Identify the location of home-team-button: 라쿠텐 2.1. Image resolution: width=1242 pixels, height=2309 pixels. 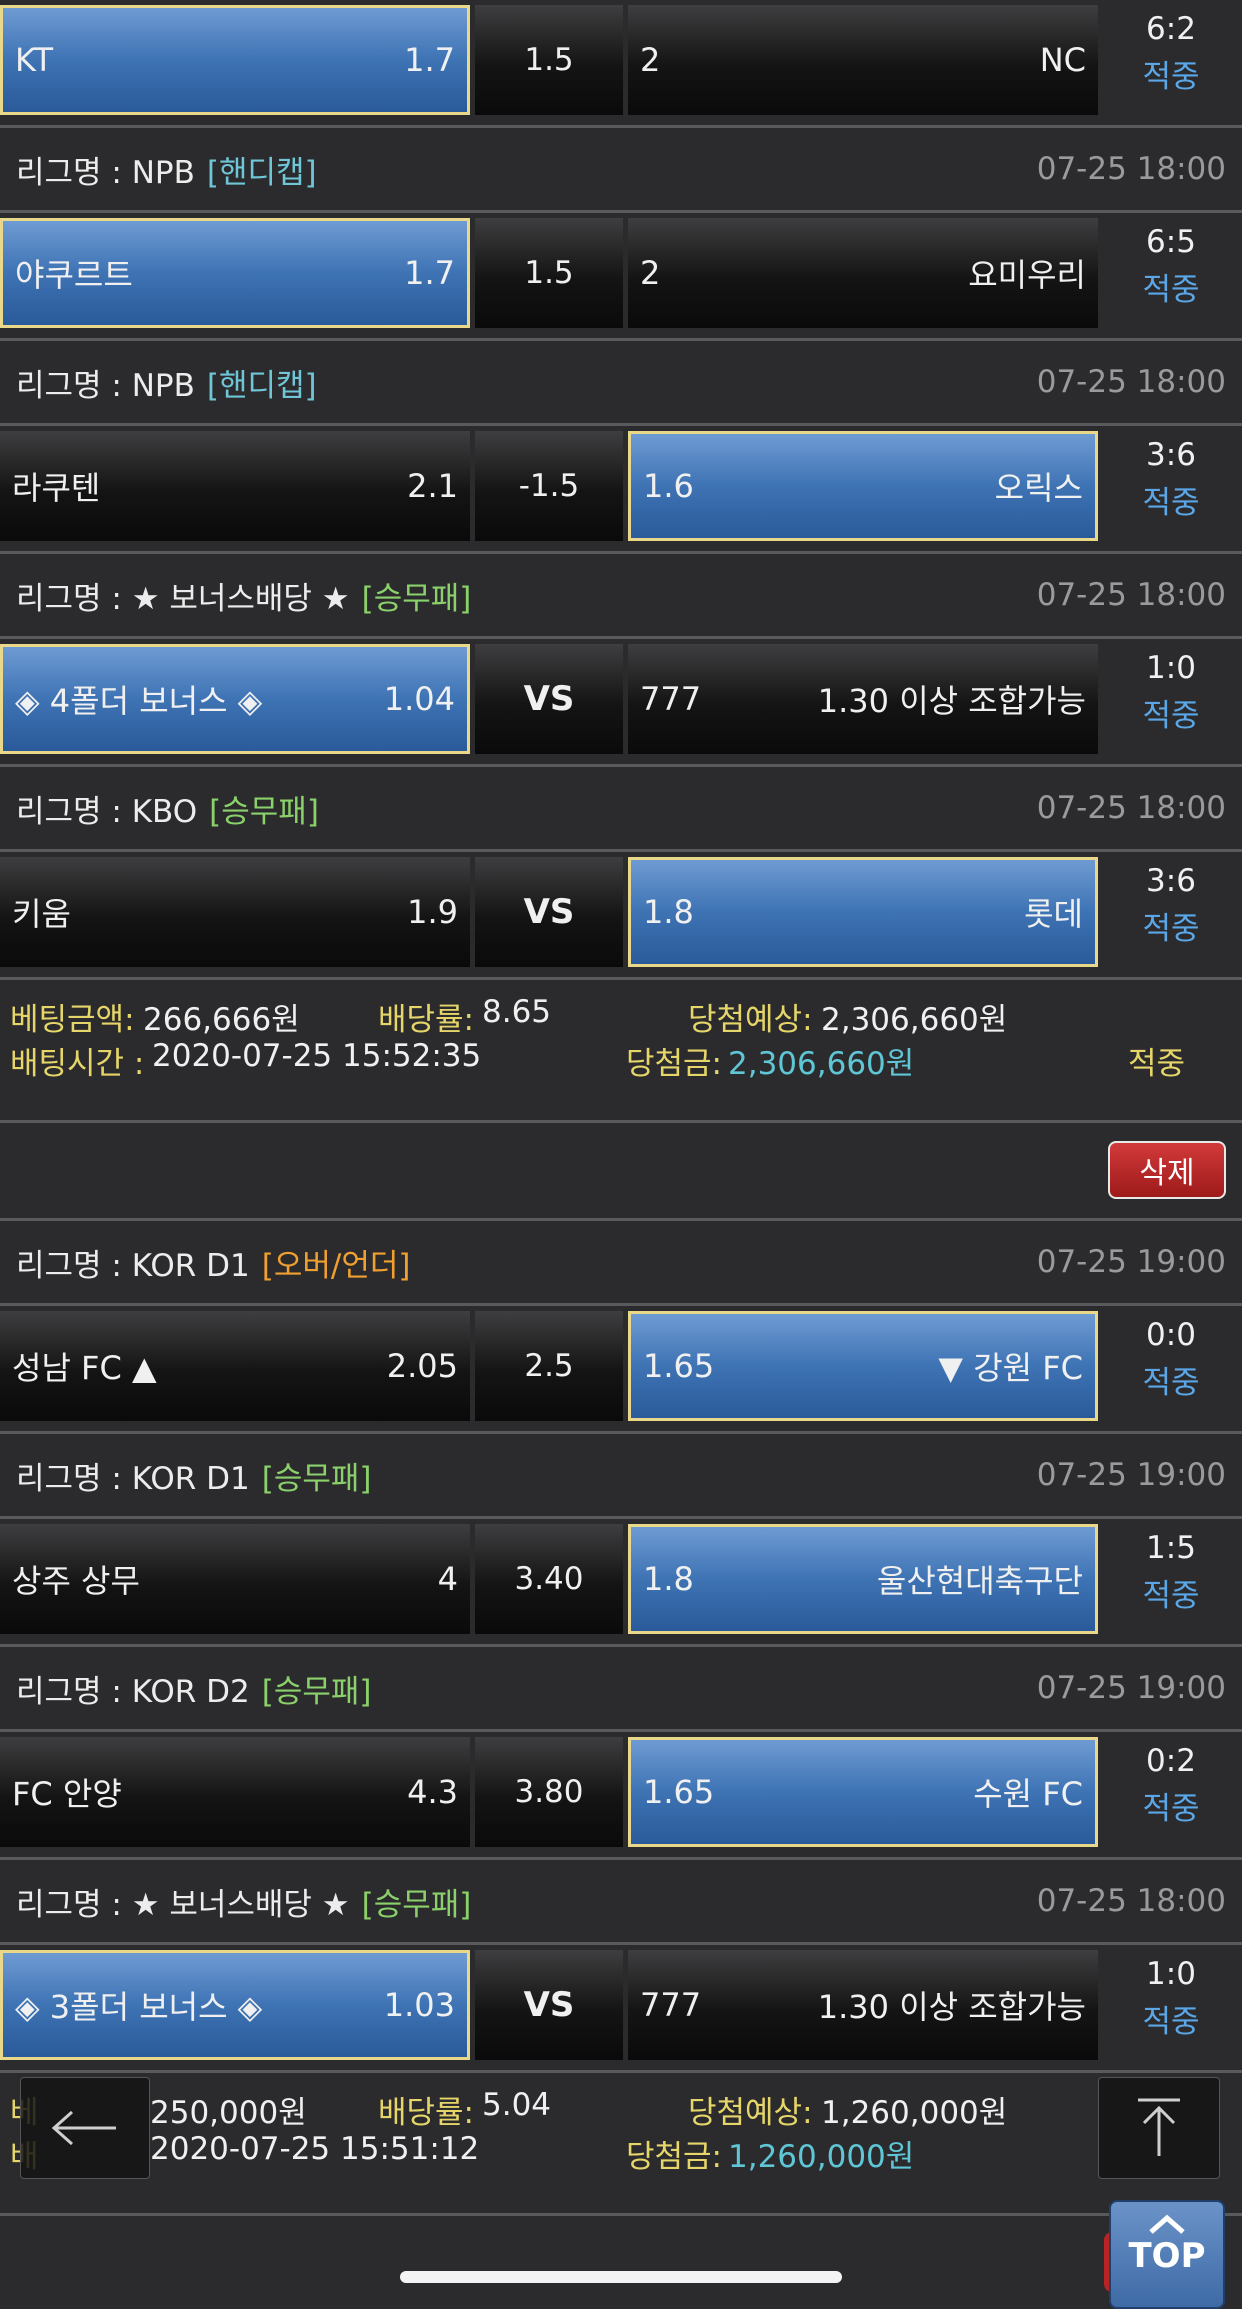
(235, 486).